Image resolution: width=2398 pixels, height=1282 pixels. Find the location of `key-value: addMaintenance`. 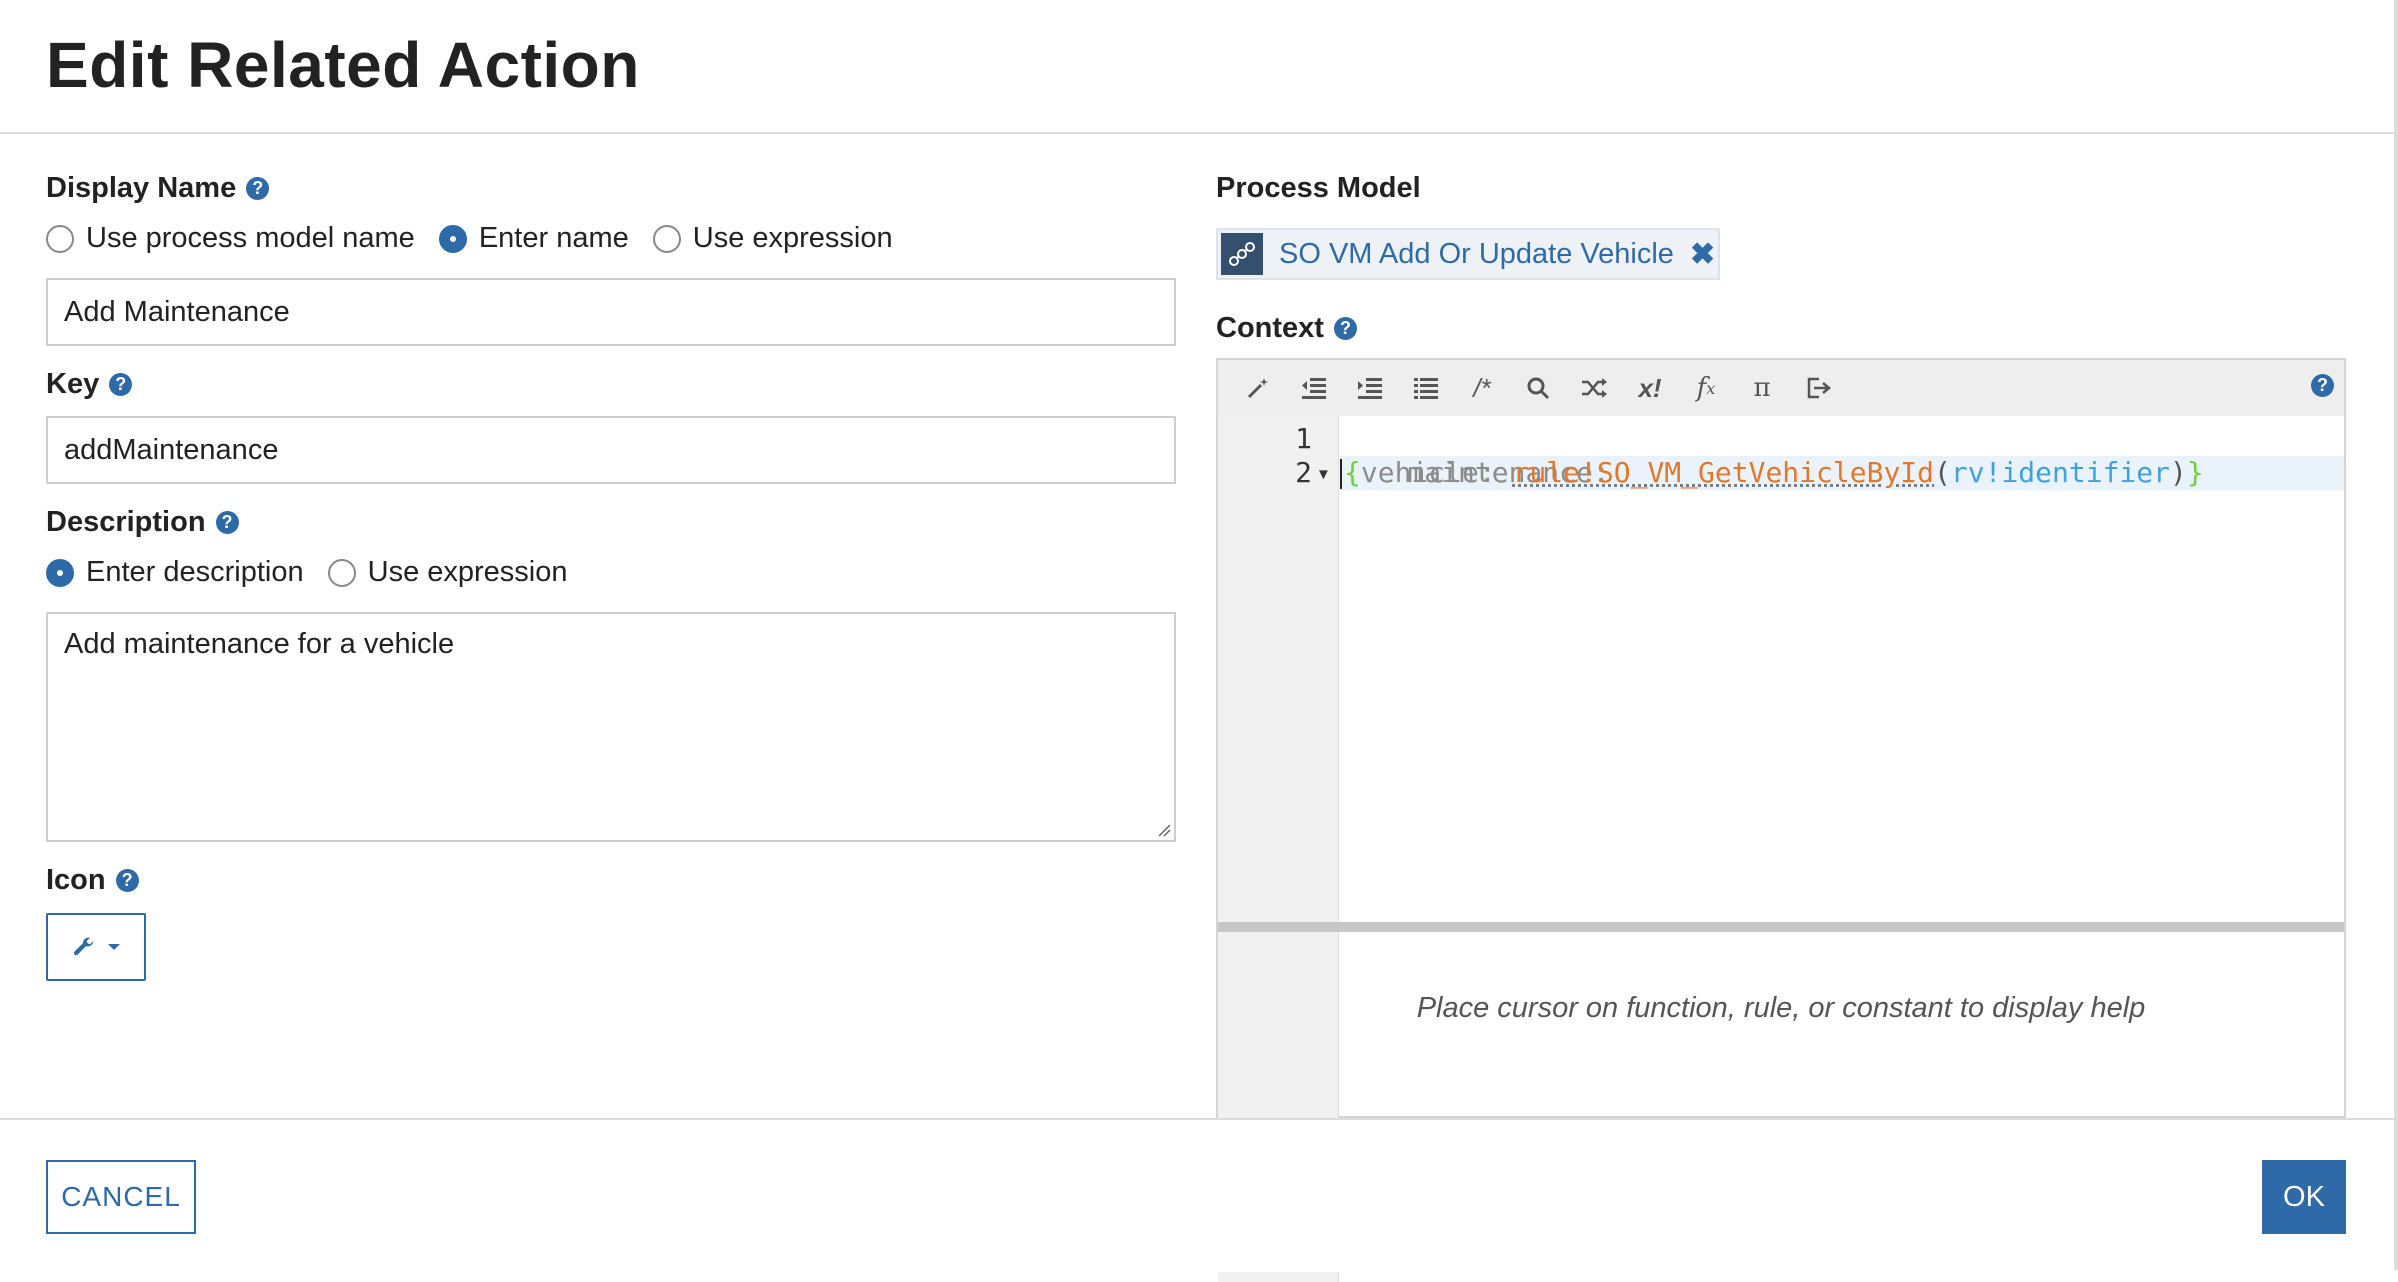

key-value: addMaintenance is located at coordinates (171, 450).